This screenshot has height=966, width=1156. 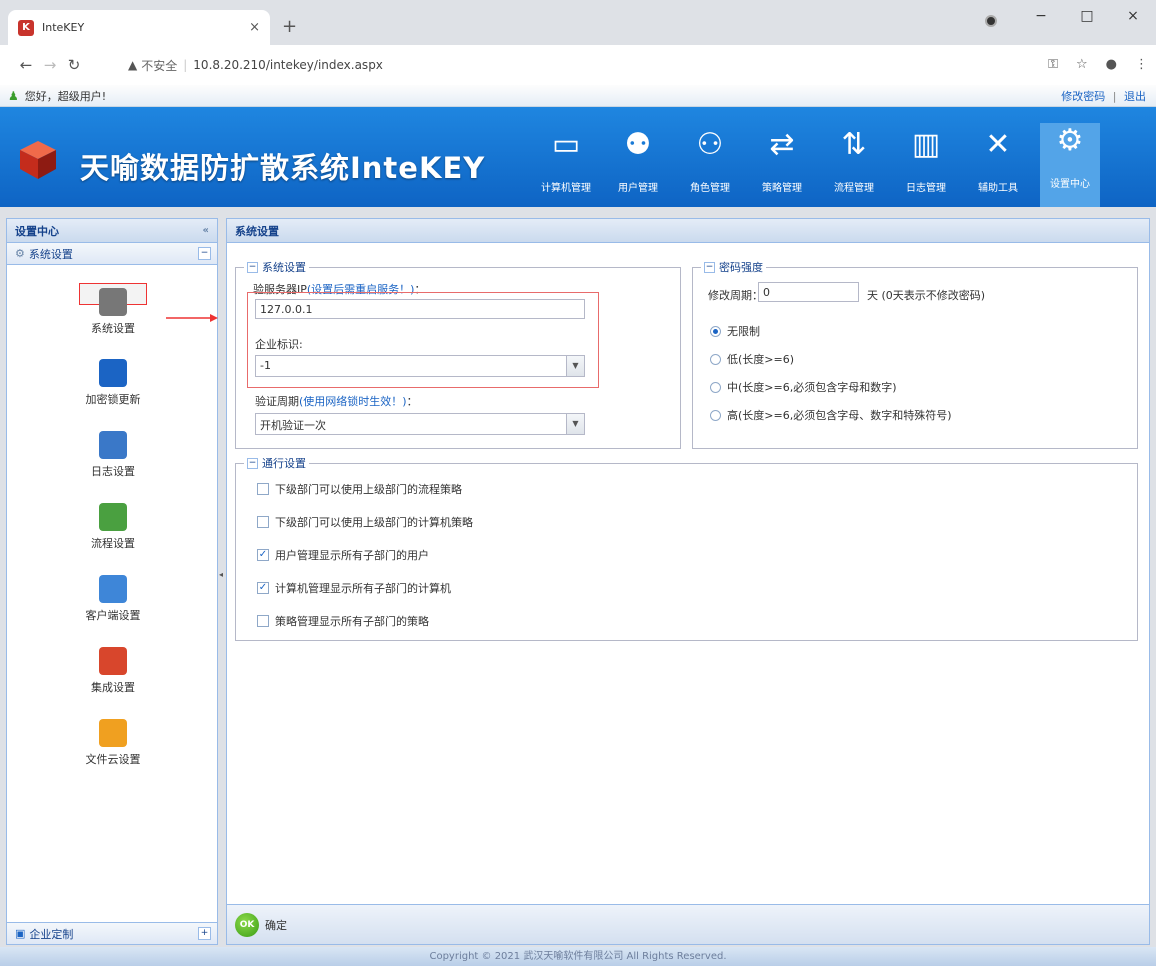 I want to click on left-nav-label: 集成设置, so click(x=113, y=687).